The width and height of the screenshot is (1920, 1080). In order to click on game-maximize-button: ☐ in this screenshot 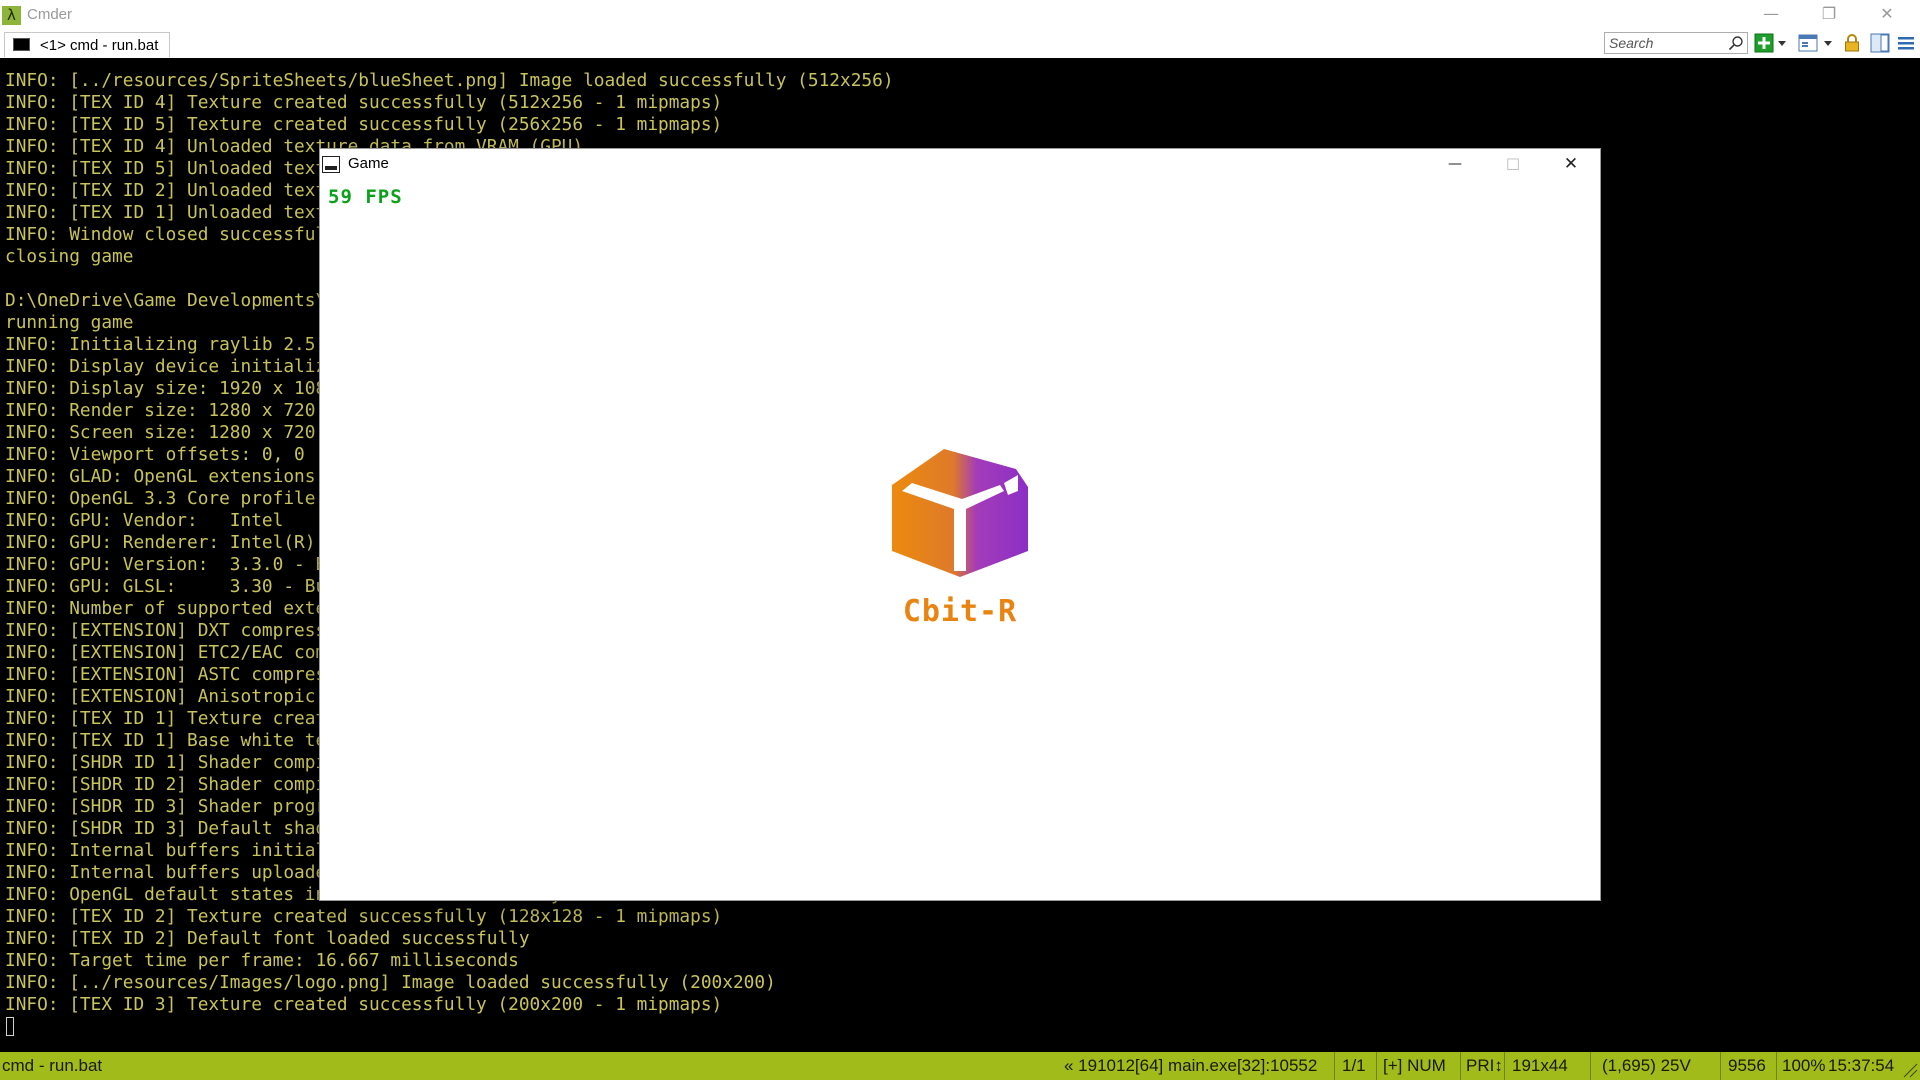, I will do `click(1513, 164)`.